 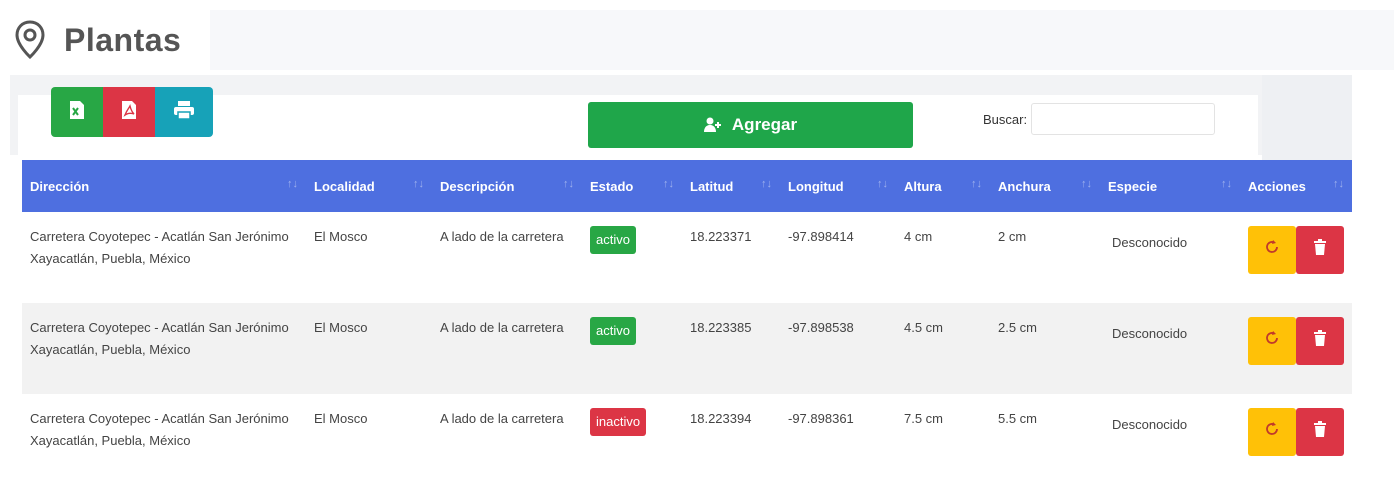 I want to click on excel-export-button, so click(x=77, y=112).